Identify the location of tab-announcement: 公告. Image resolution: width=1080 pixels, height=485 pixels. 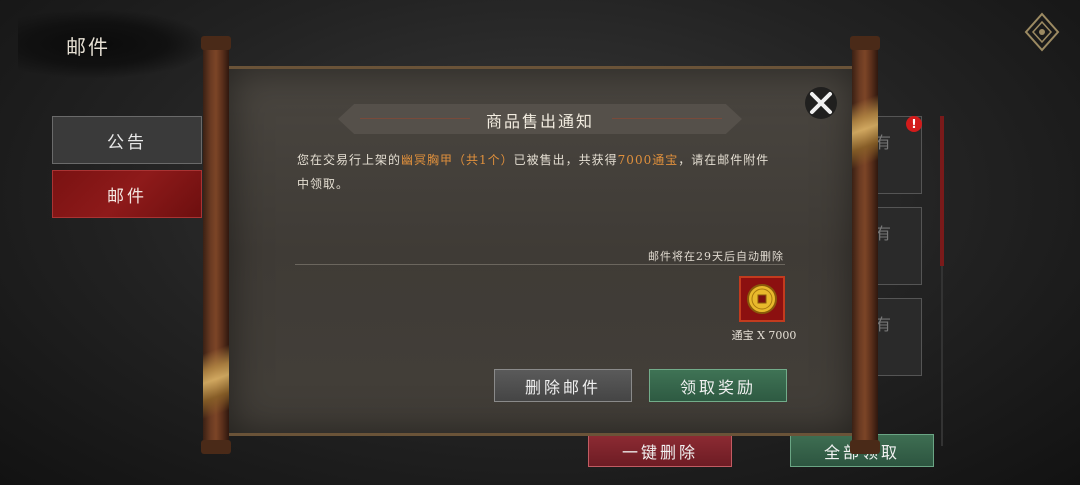
(127, 140).